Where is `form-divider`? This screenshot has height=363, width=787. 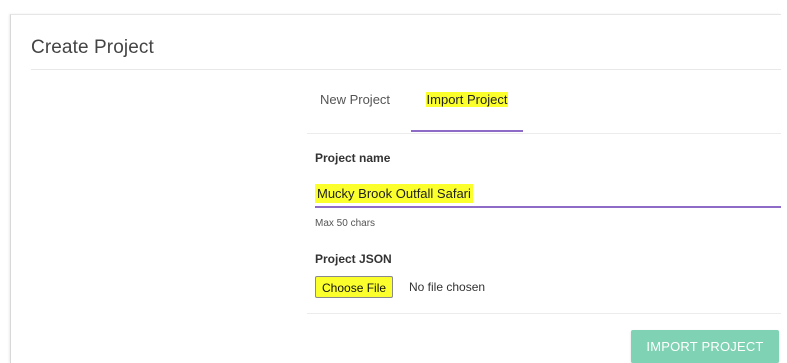
form-divider is located at coordinates (544, 313).